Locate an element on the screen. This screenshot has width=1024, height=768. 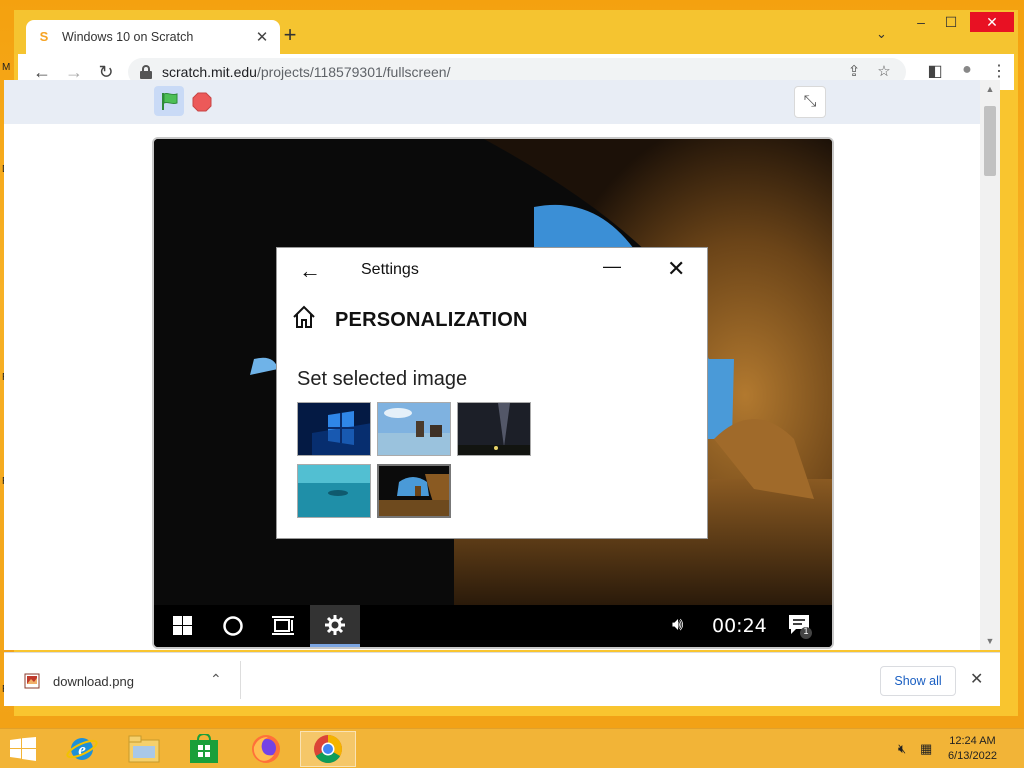
wallpaper-thumbnail-beach is located at coordinates (414, 429).